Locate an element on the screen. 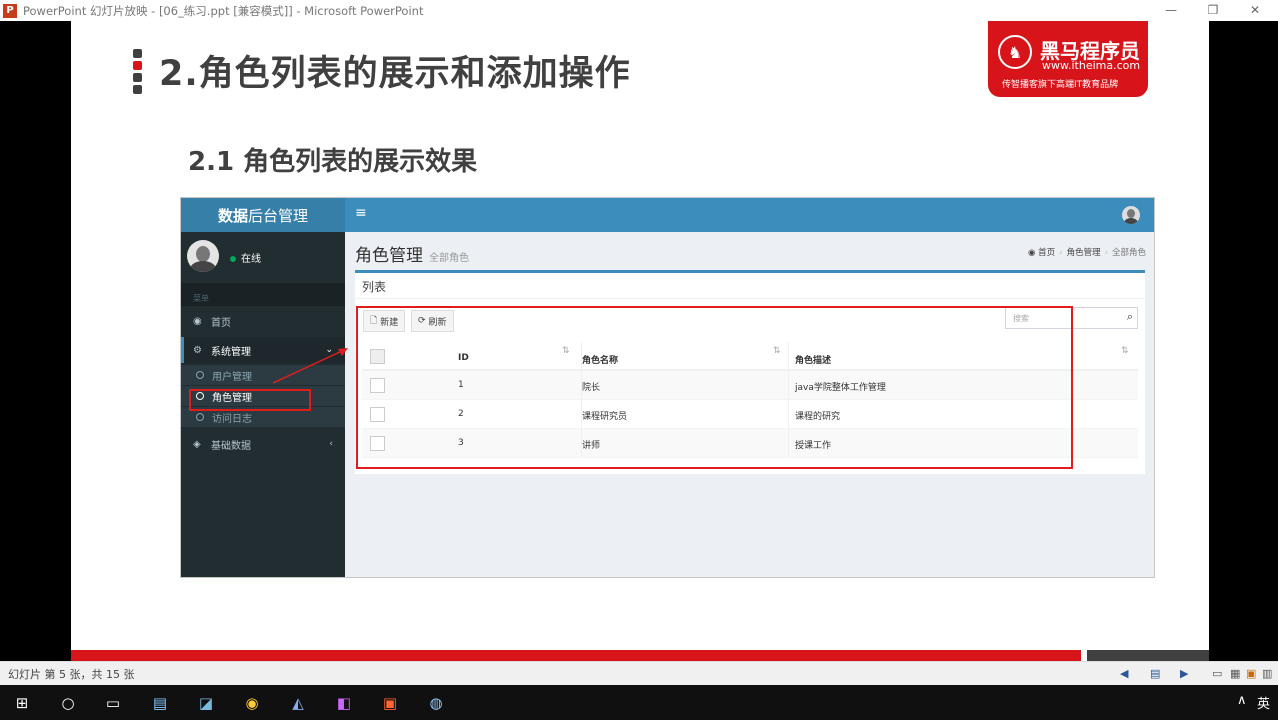  paint-icon: ◍ is located at coordinates (436, 703).